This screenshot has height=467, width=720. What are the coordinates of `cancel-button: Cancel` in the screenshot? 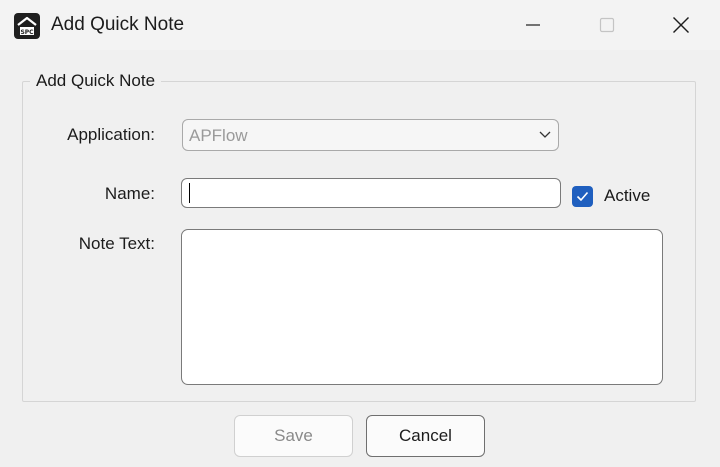 It's located at (425, 436).